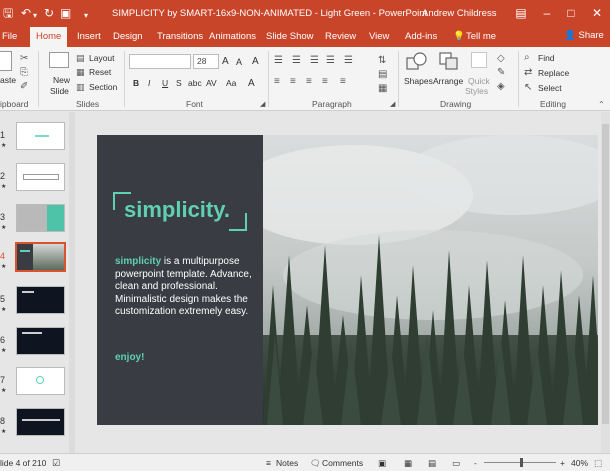  What do you see at coordinates (160, 61) in the screenshot?
I see `font-name-input` at bounding box center [160, 61].